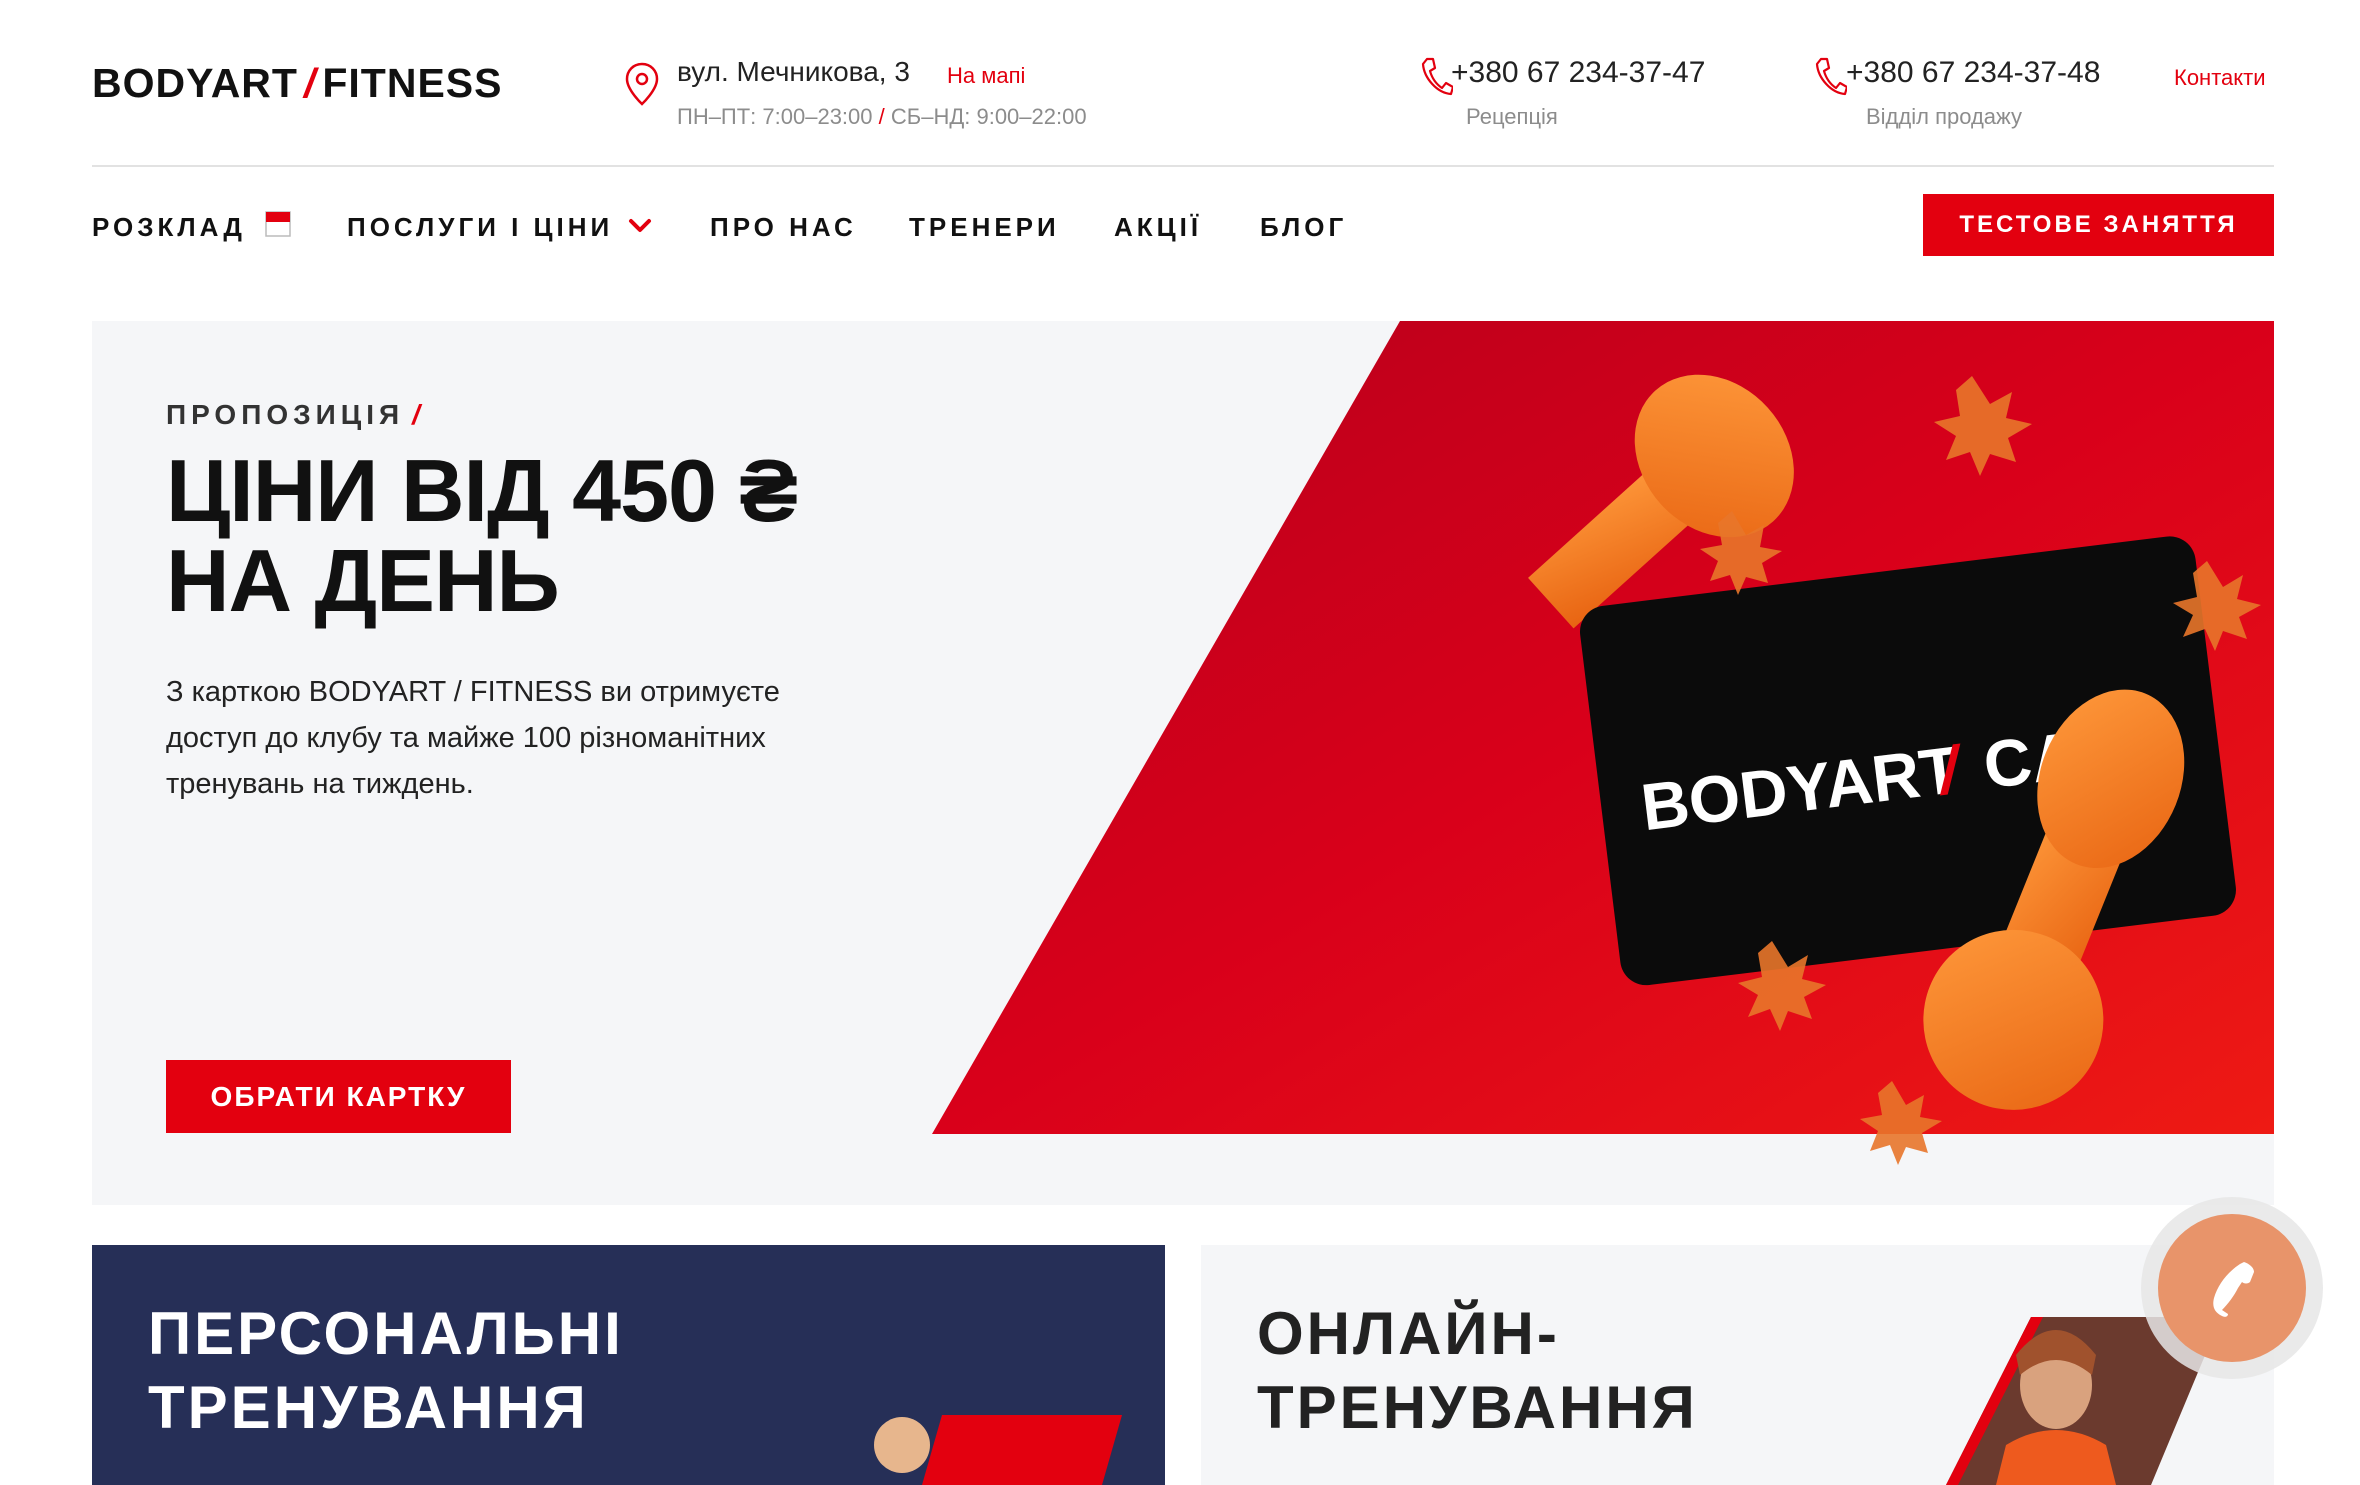 The height and width of the screenshot is (1485, 2360). Describe the element at coordinates (1158, 227) in the screenshot. I see `nav-promotions: АКЦІЇ` at that location.